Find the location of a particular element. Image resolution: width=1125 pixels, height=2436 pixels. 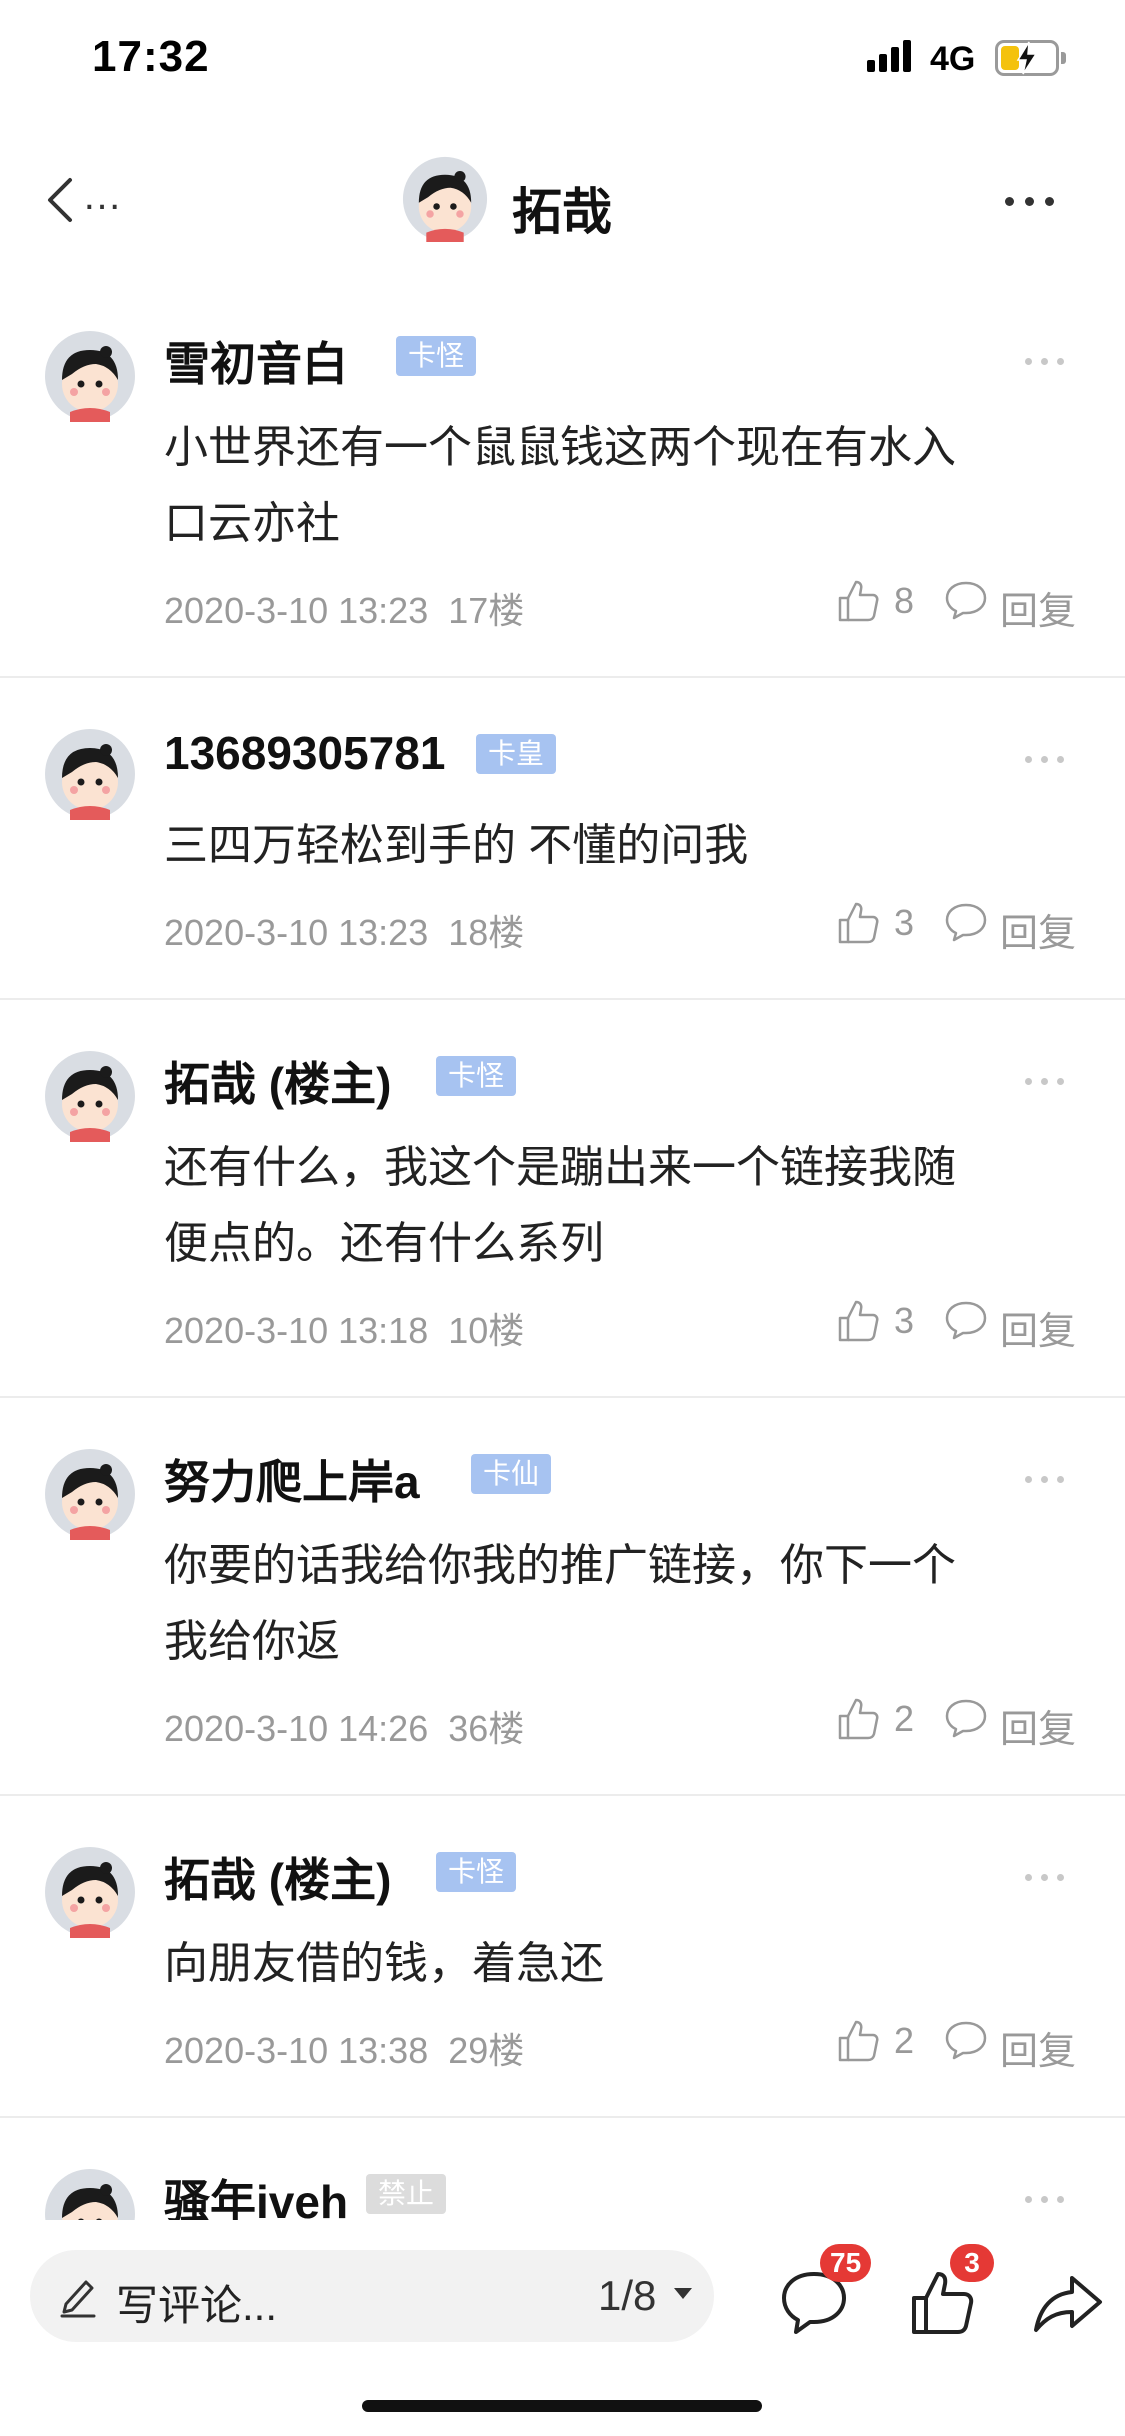

share-button is located at coordinates (1068, 2302).